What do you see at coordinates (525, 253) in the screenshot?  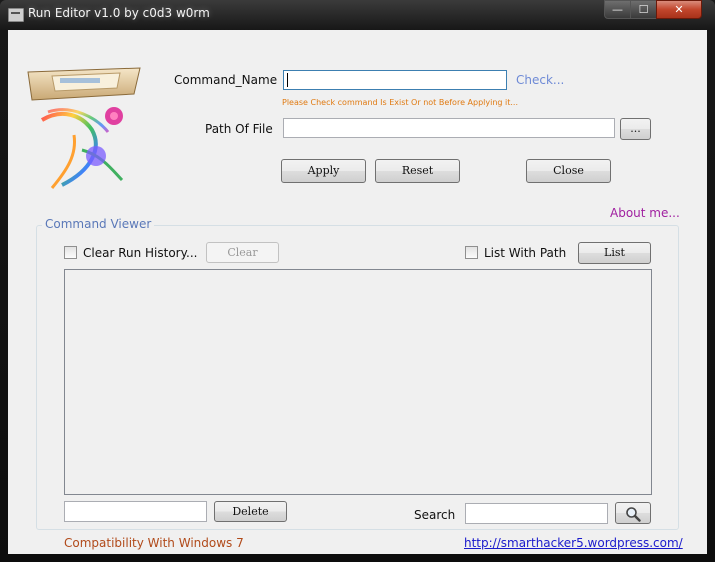 I see `list-with-path-label: List With Path` at bounding box center [525, 253].